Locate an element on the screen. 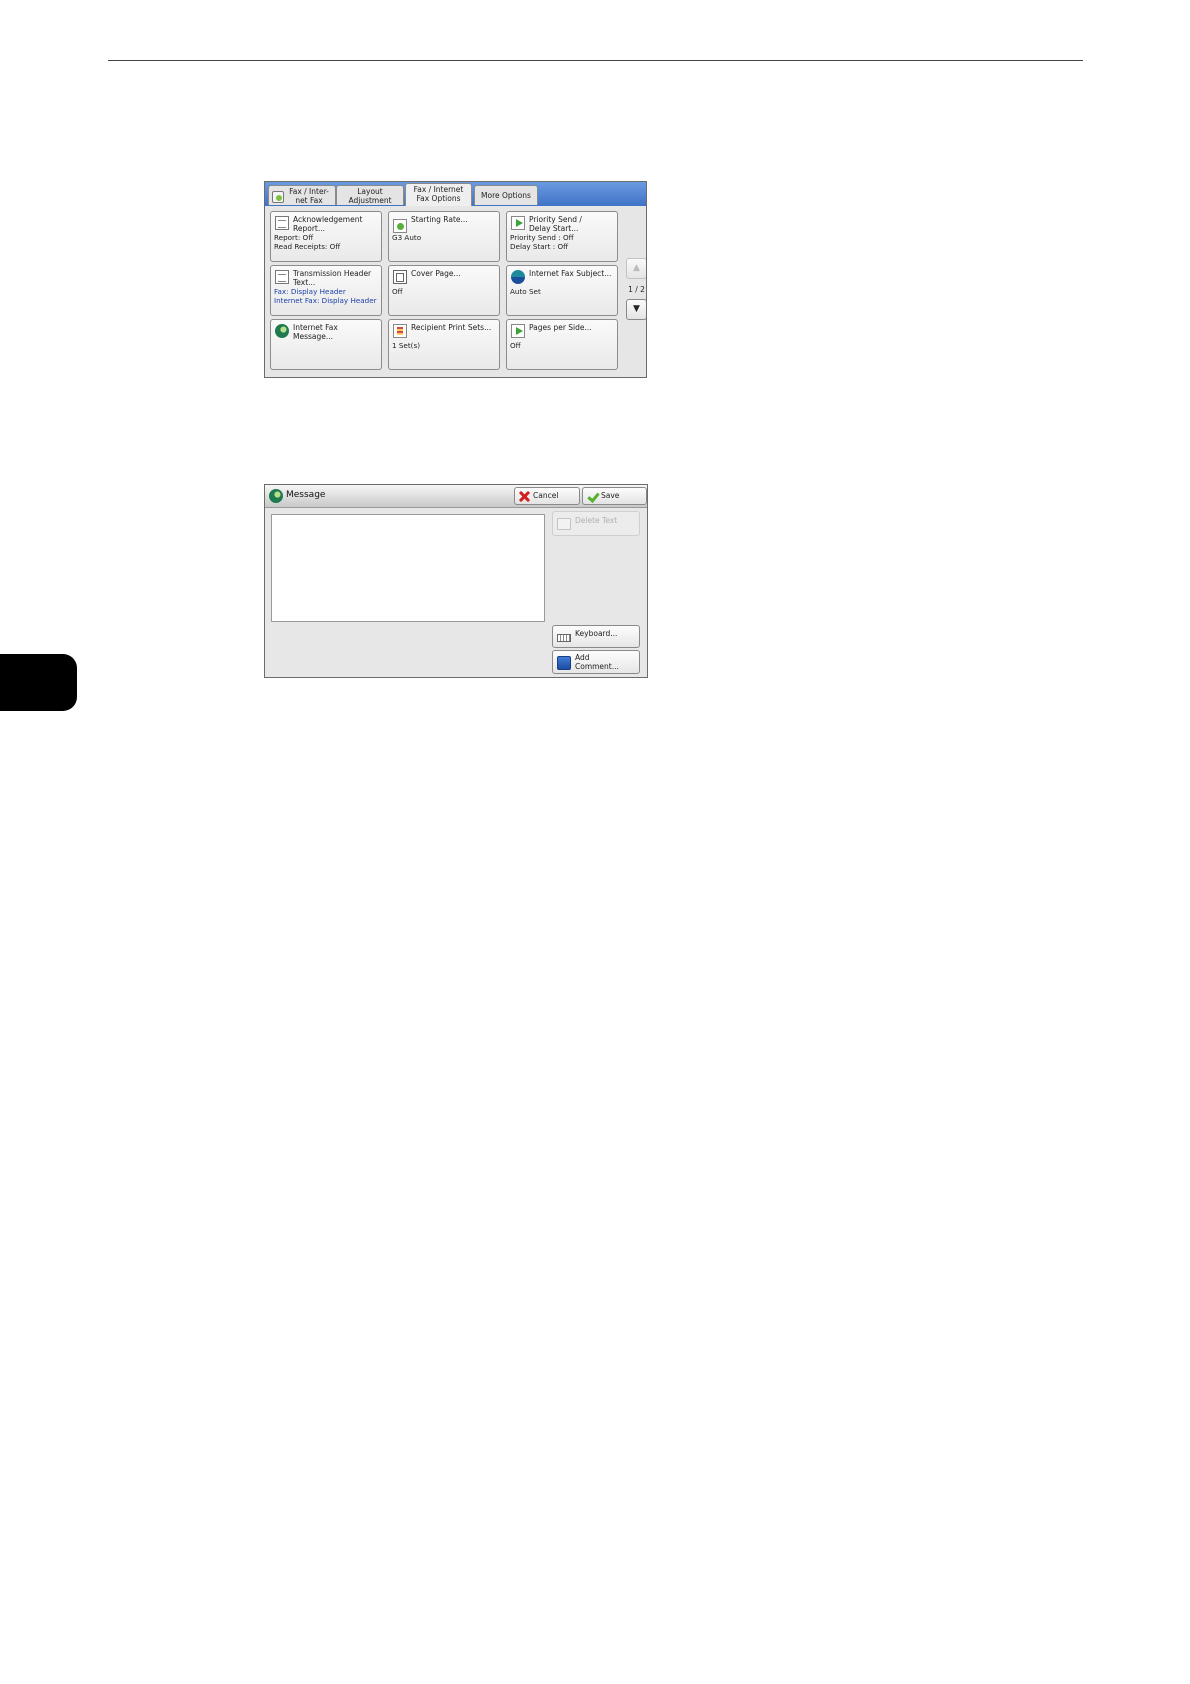  tab-label: Fax / Internet Fax Options is located at coordinates (438, 194).